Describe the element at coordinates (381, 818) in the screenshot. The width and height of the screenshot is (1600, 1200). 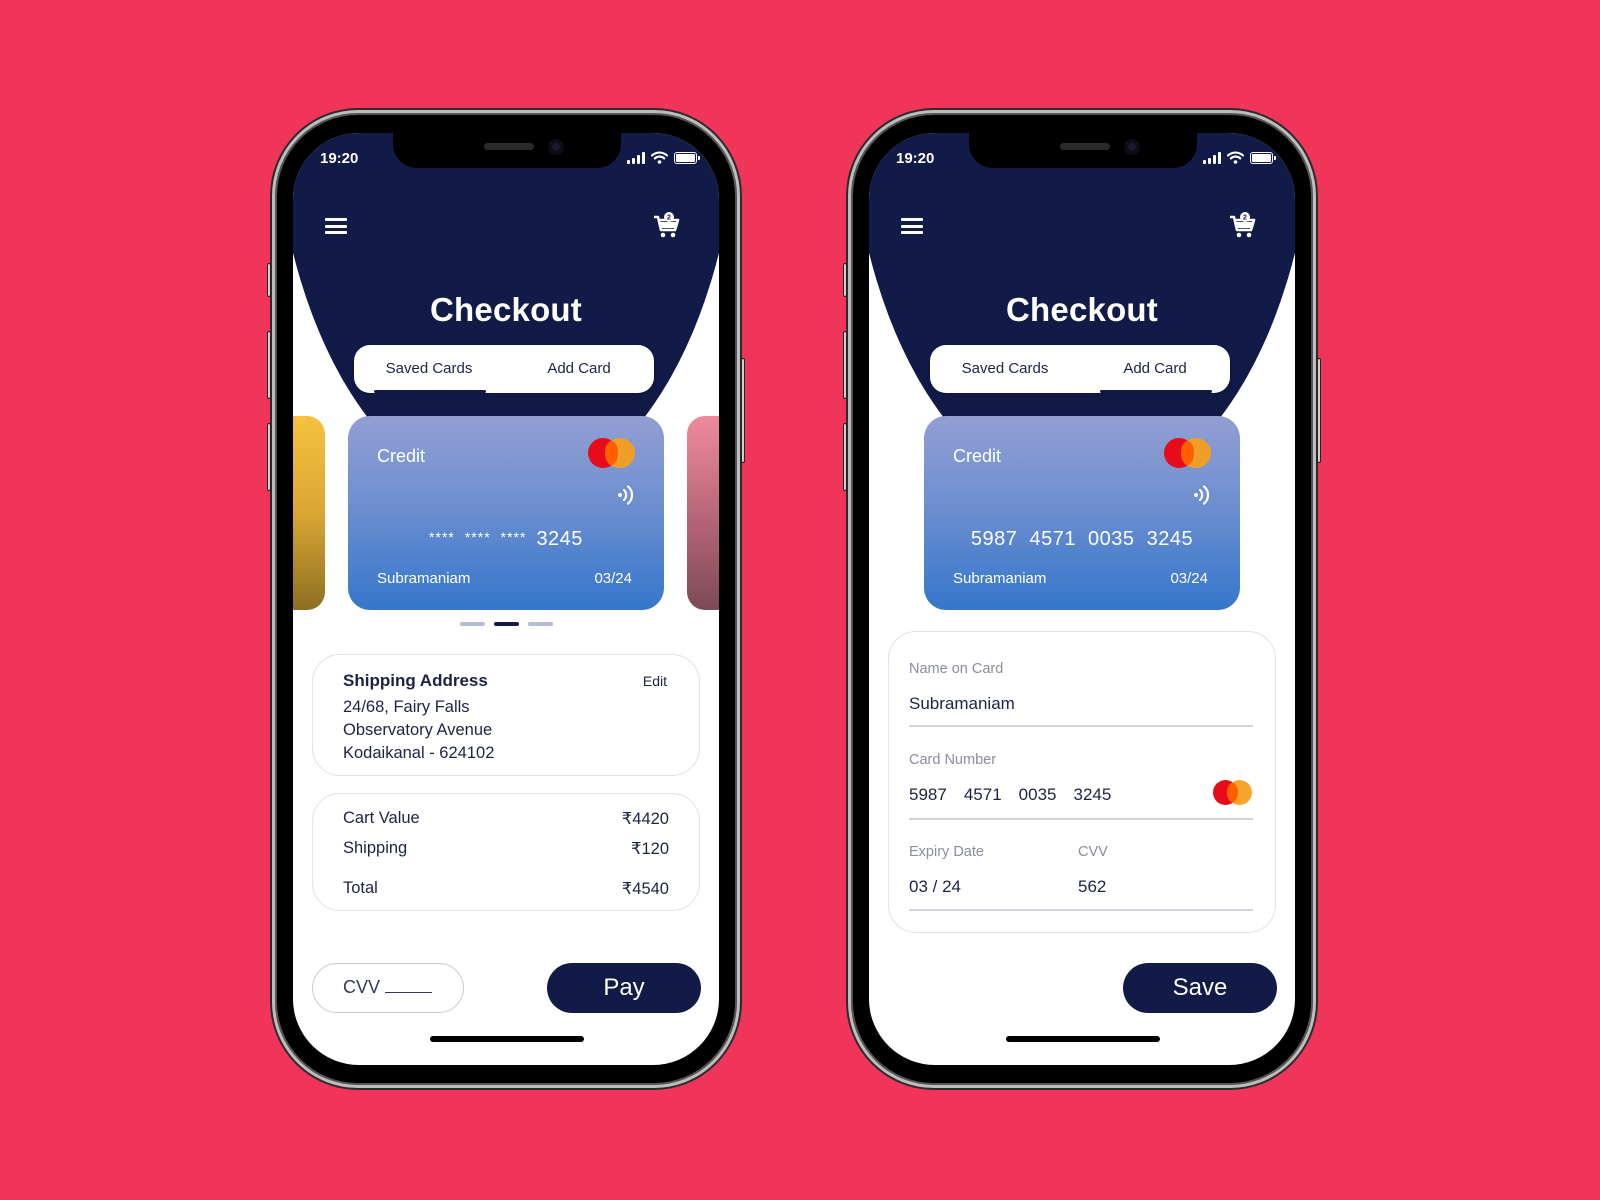
I see `summary-label: Cart Value` at that location.